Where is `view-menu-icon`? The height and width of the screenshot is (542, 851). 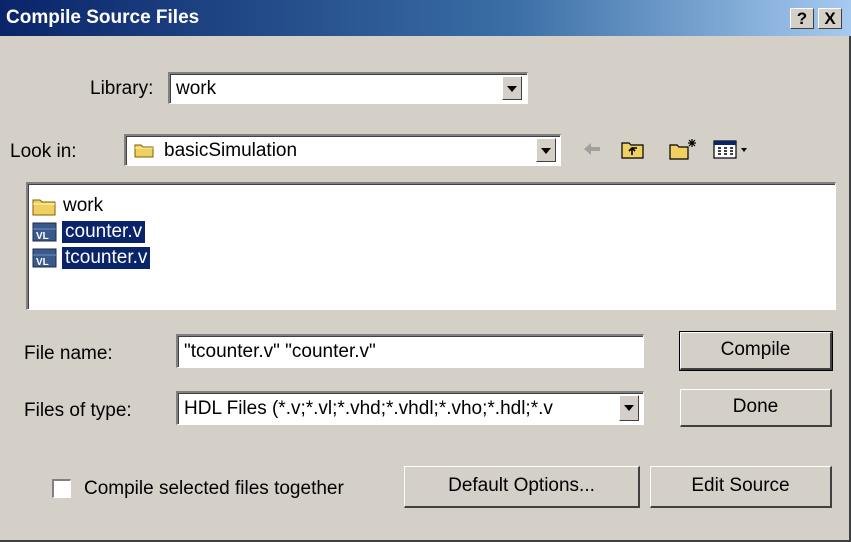 view-menu-icon is located at coordinates (732, 149).